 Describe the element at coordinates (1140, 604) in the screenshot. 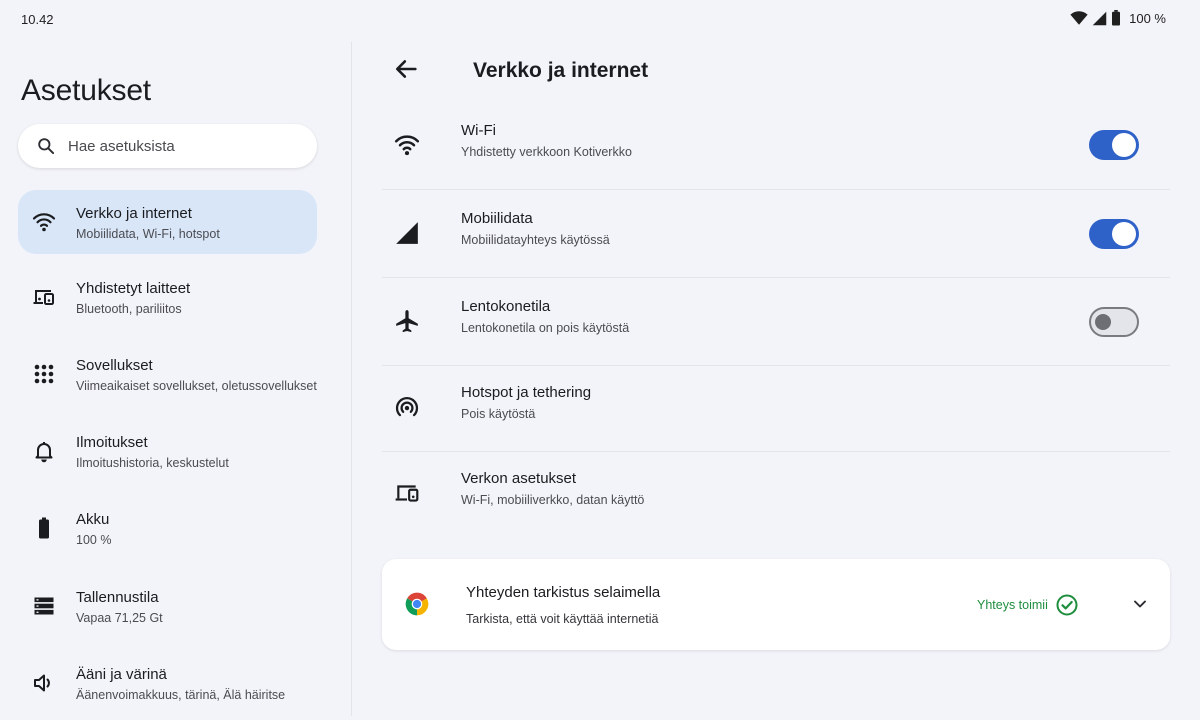

I see `chevron-down-icon` at that location.